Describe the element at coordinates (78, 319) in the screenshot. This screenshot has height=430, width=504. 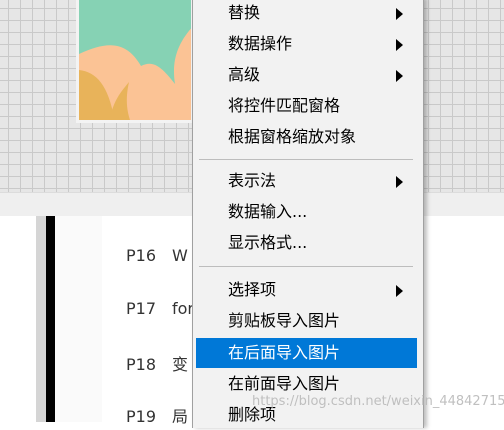
I see `panel-gutter` at that location.